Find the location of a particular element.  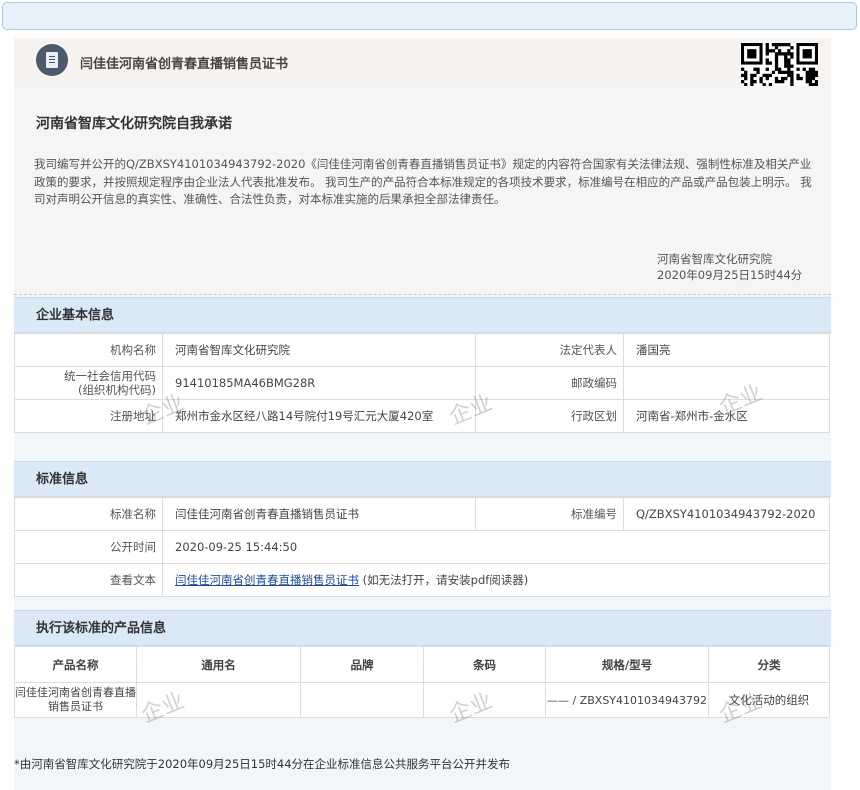

address-label: 注册地址 is located at coordinates (88, 416).